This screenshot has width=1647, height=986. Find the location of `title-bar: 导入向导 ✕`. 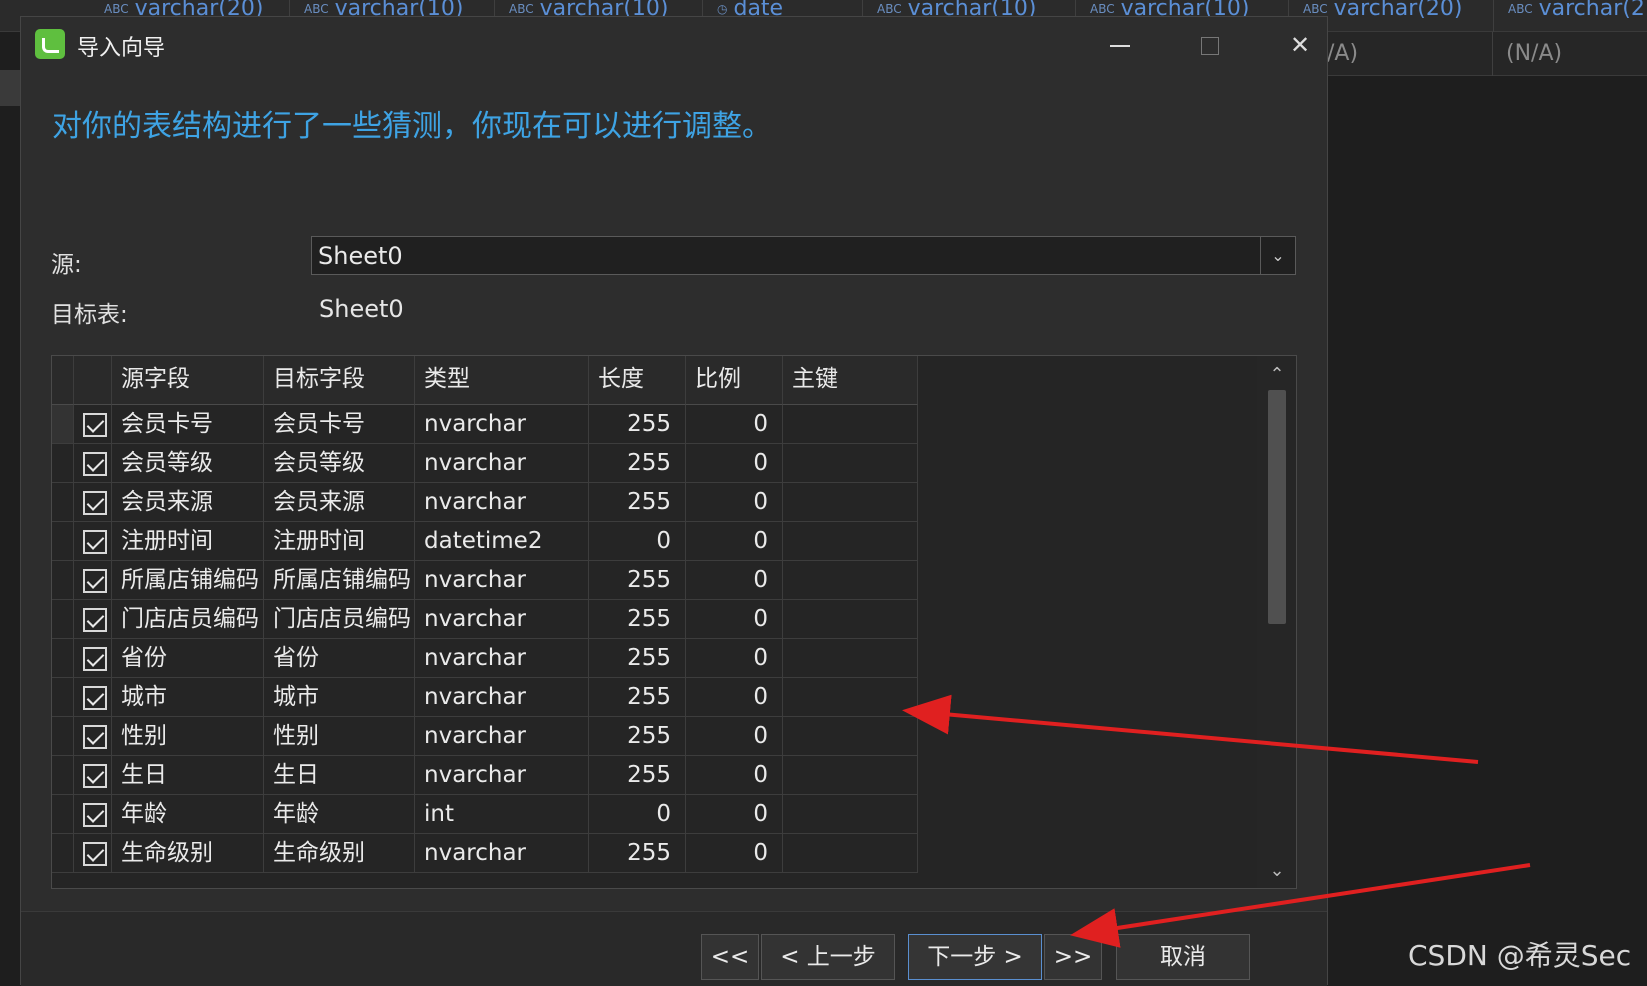

title-bar: 导入向导 ✕ is located at coordinates (674, 45).